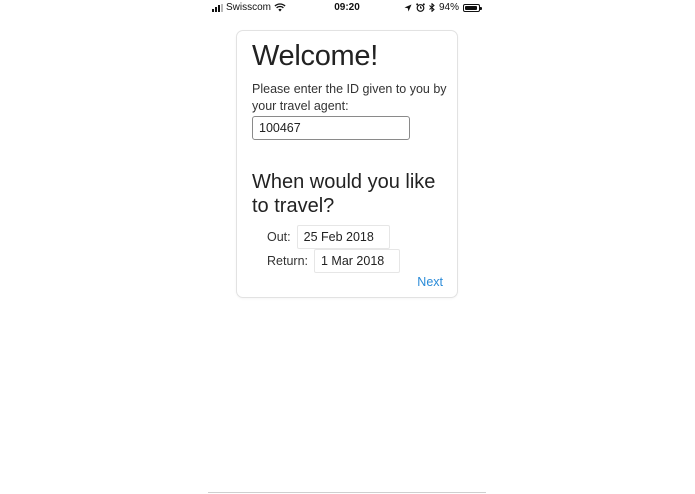  I want to click on out-date-label: Out:, so click(279, 237).